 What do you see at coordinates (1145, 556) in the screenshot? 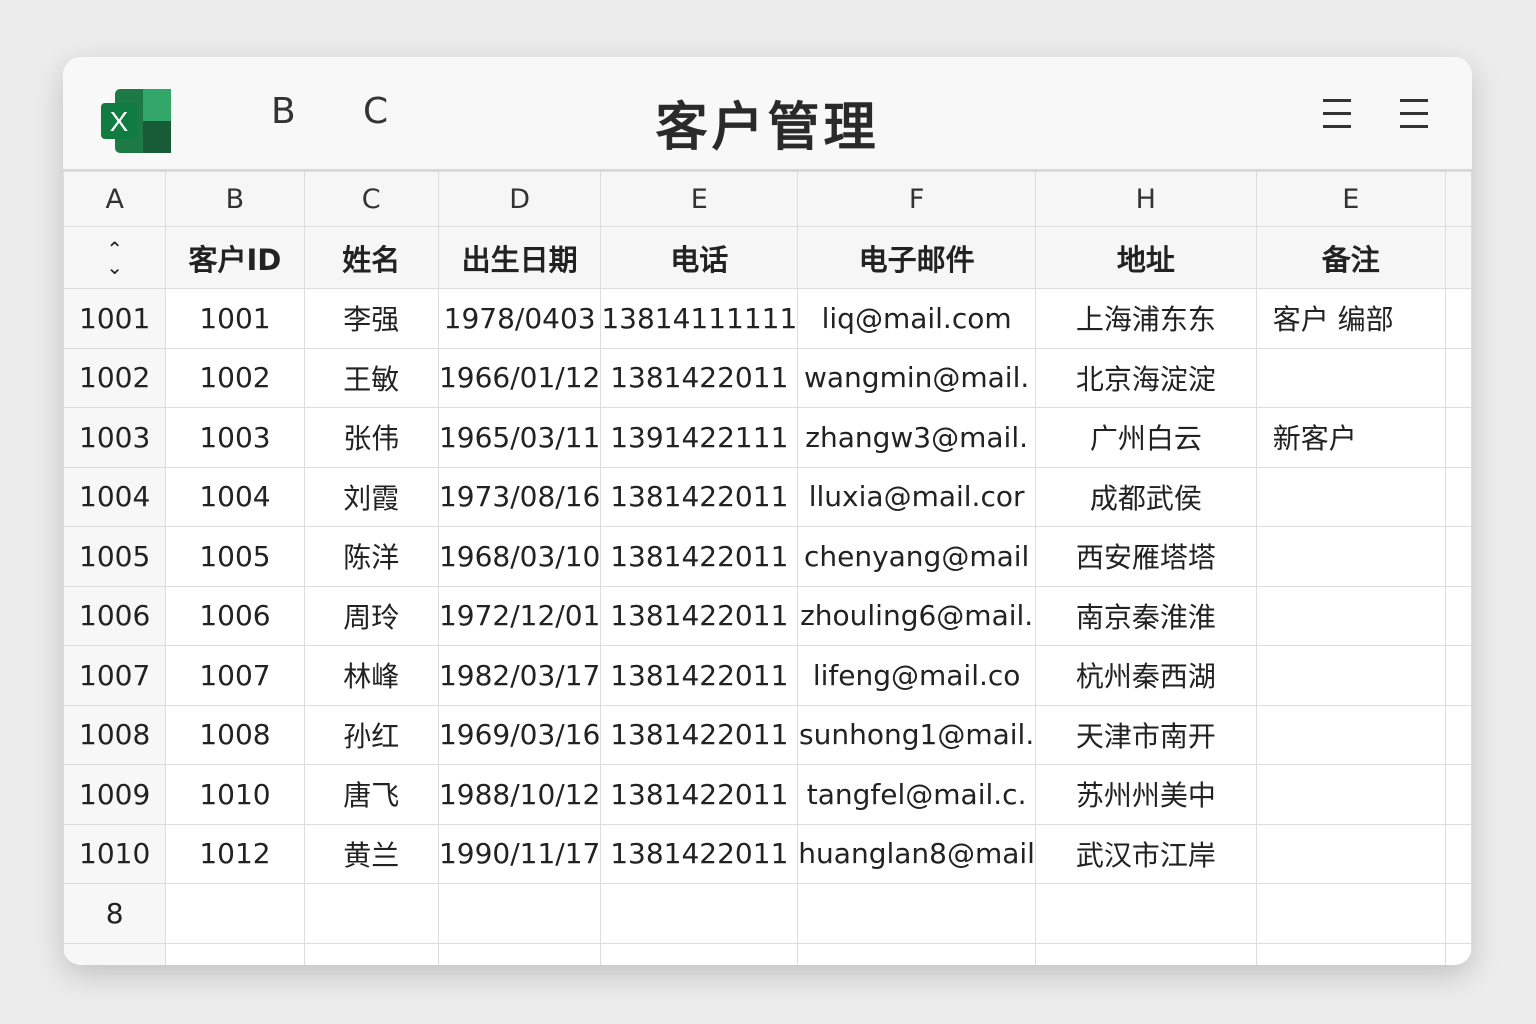
I see `cell-address: 西安雁塔塔` at bounding box center [1145, 556].